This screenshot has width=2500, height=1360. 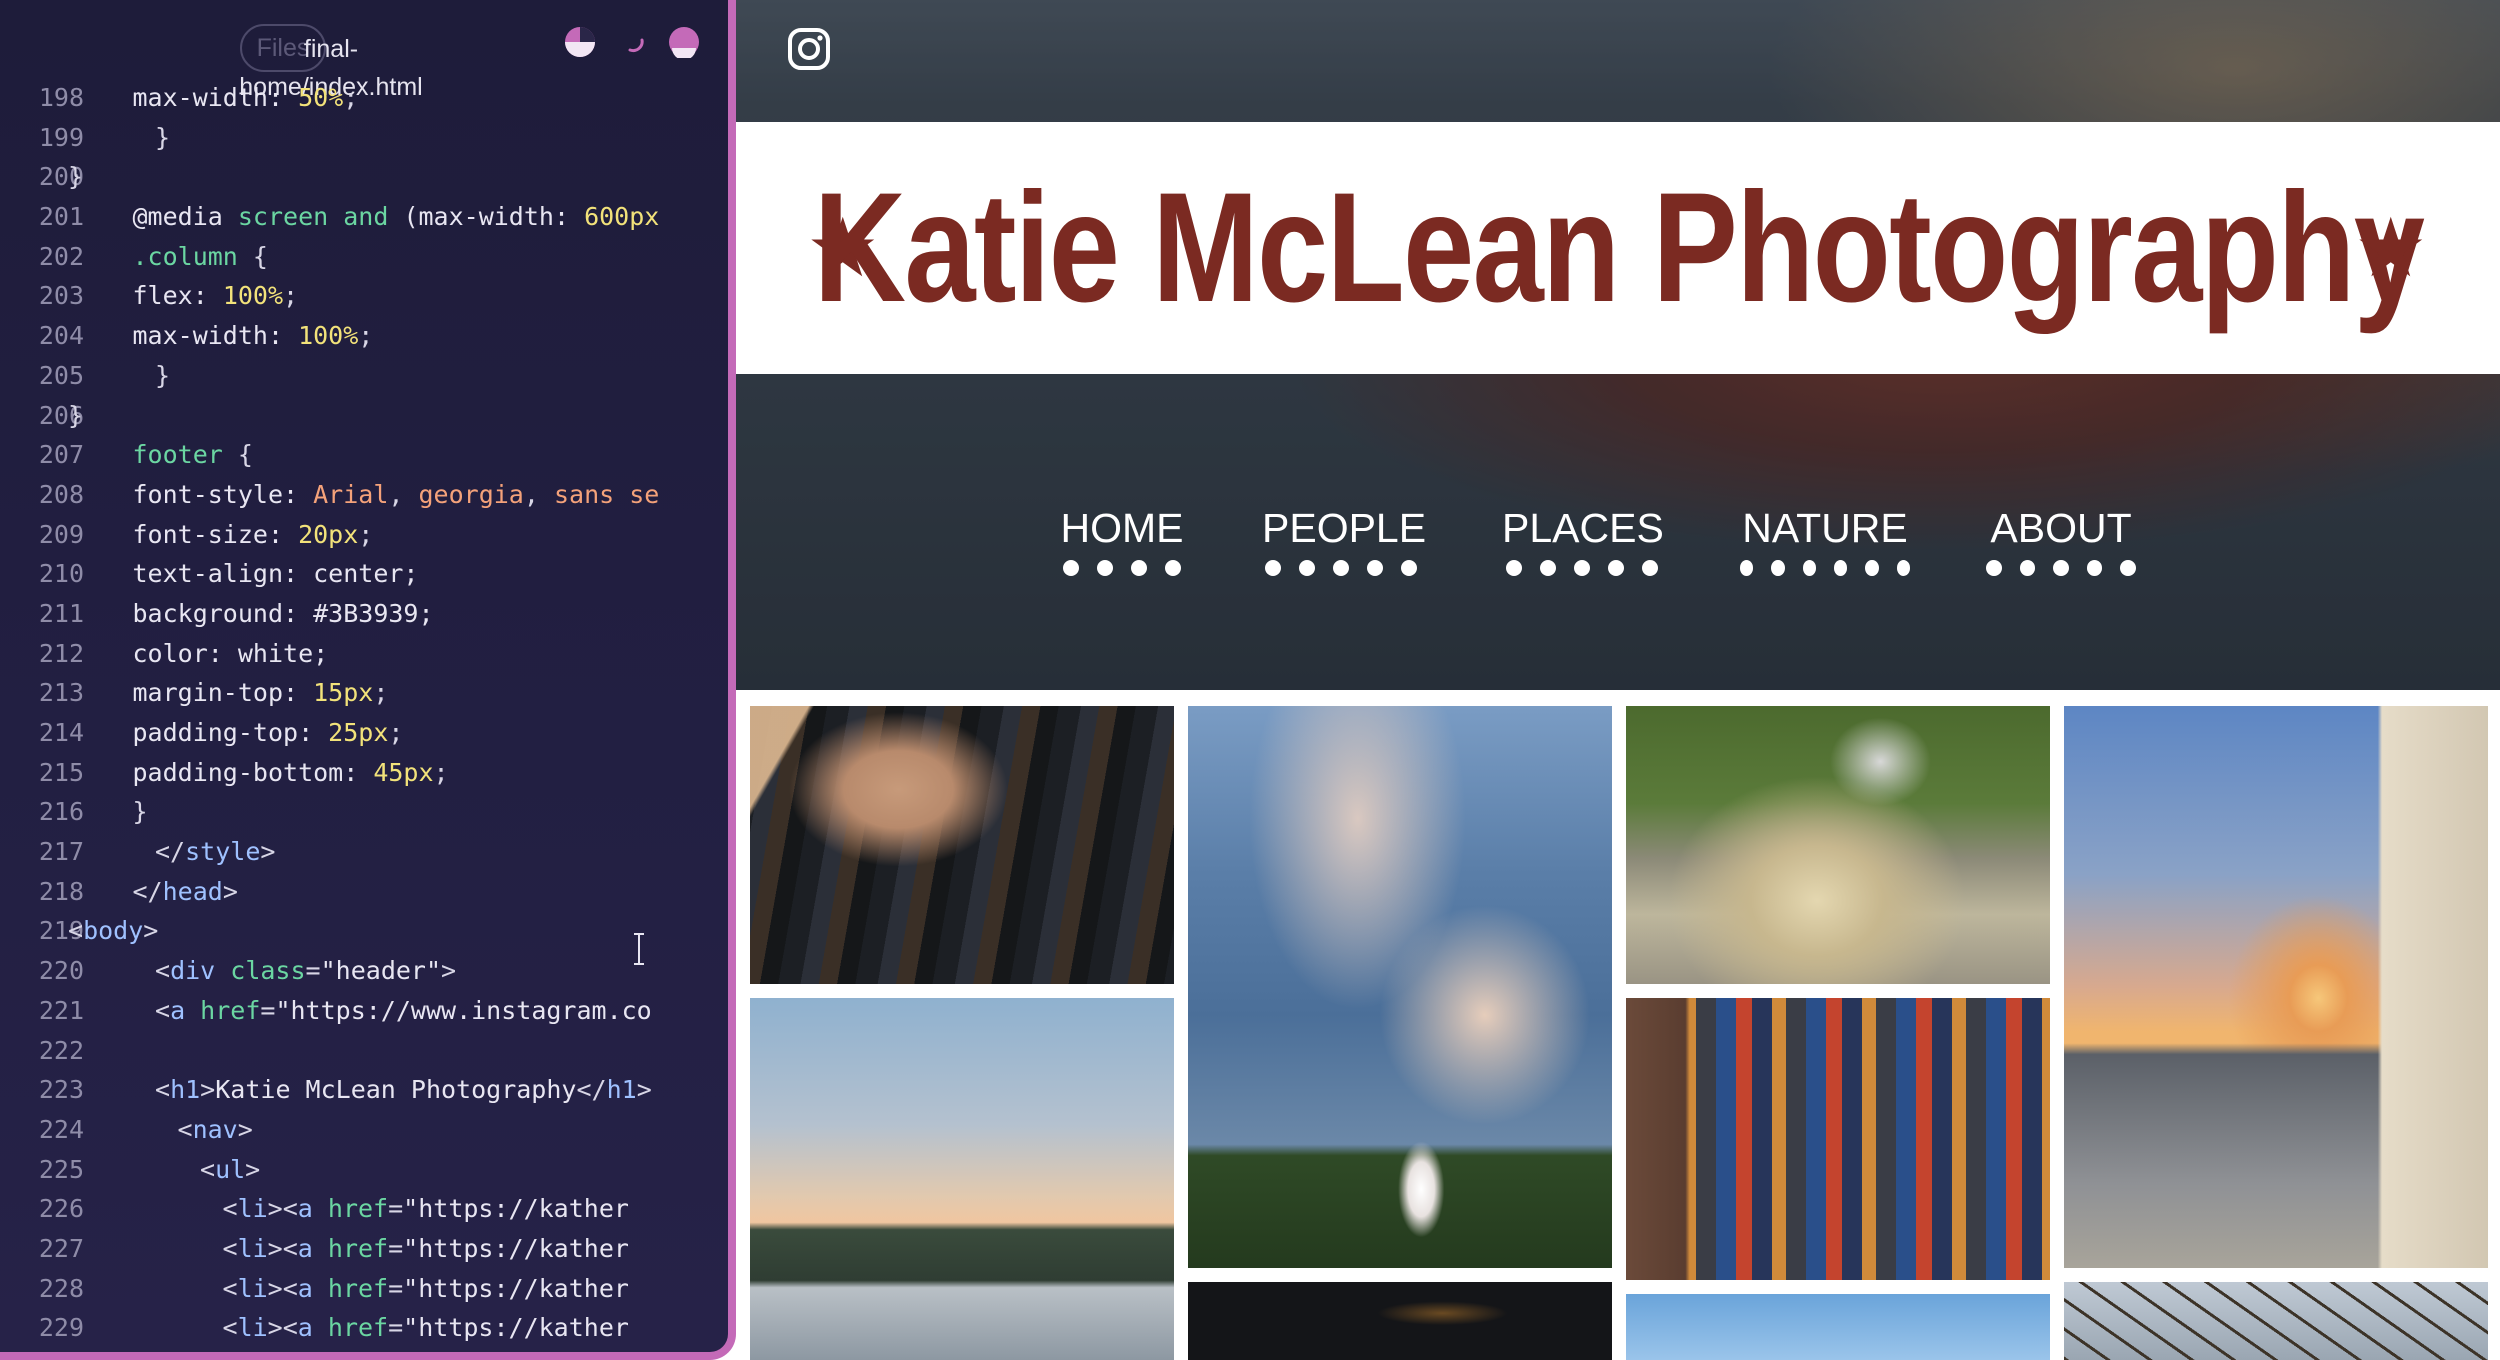 I want to click on code-line: 199}, so click(x=364, y=138).